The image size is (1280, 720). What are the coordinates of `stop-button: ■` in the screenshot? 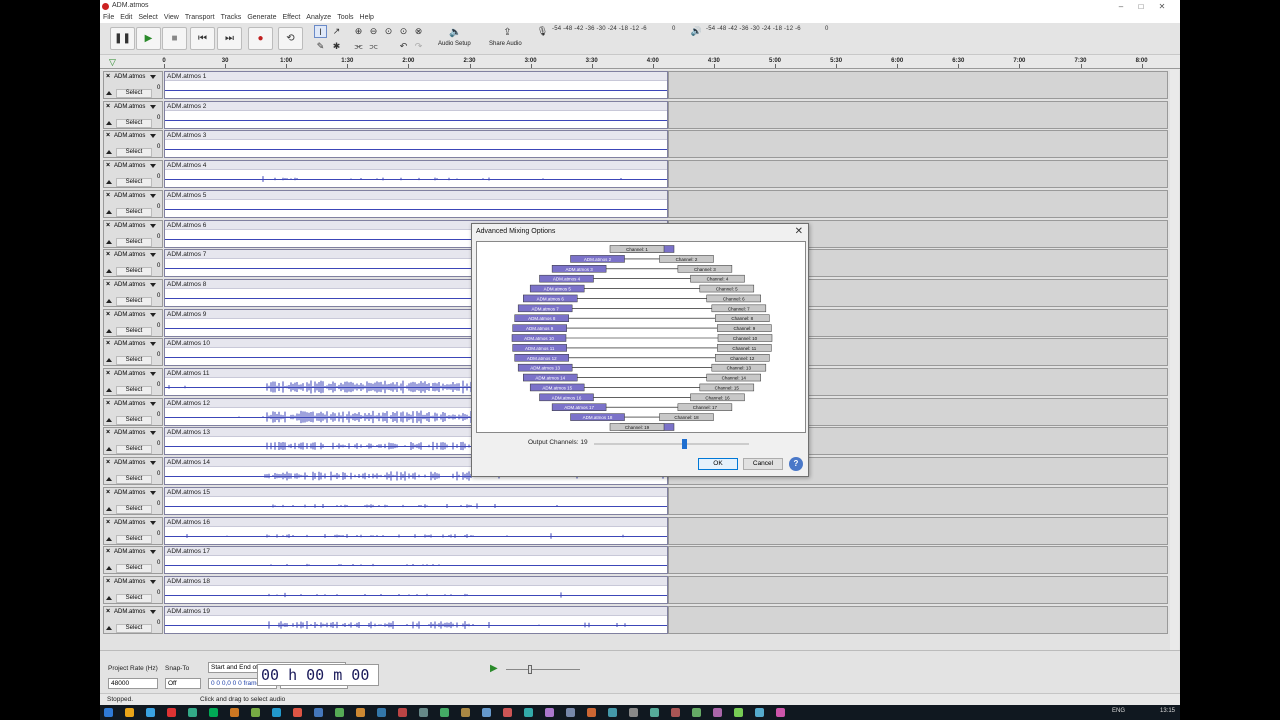 It's located at (174, 38).